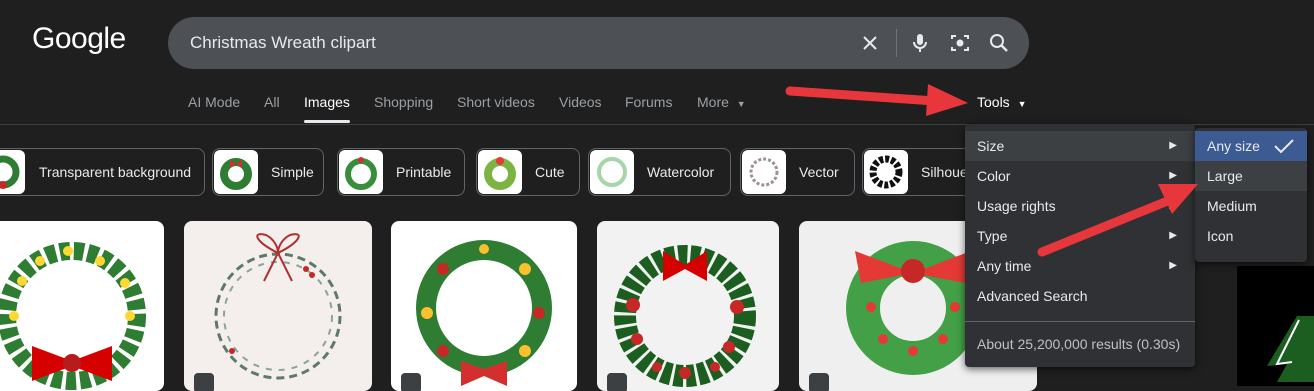  What do you see at coordinates (403, 102) in the screenshot?
I see `tab-shopping: Shopping` at bounding box center [403, 102].